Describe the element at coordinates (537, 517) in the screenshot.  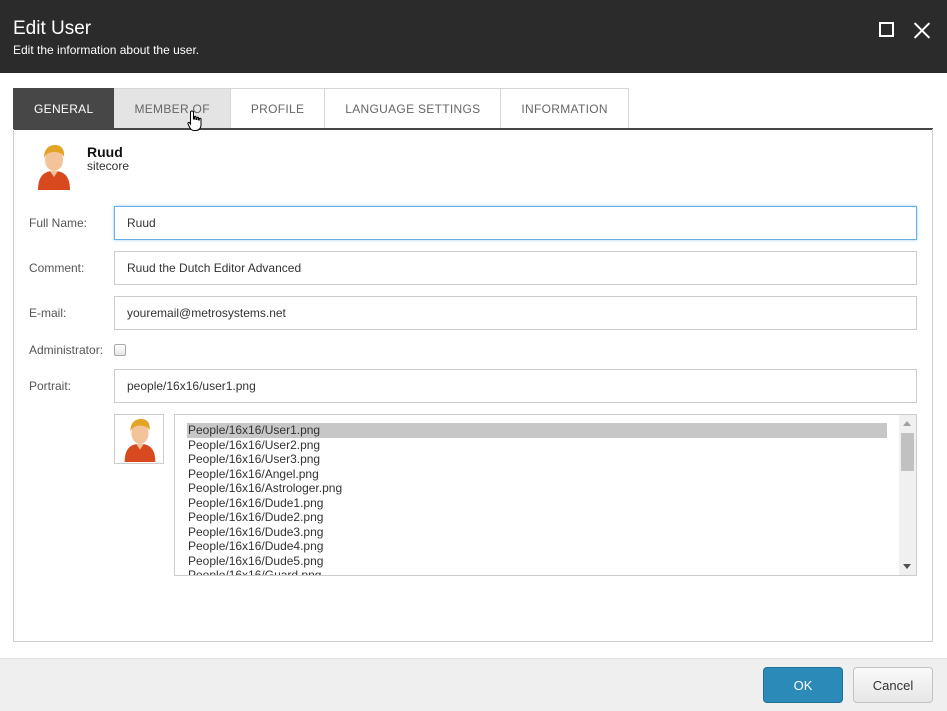
I see `list-item: People/16x16/Dude2.png` at that location.